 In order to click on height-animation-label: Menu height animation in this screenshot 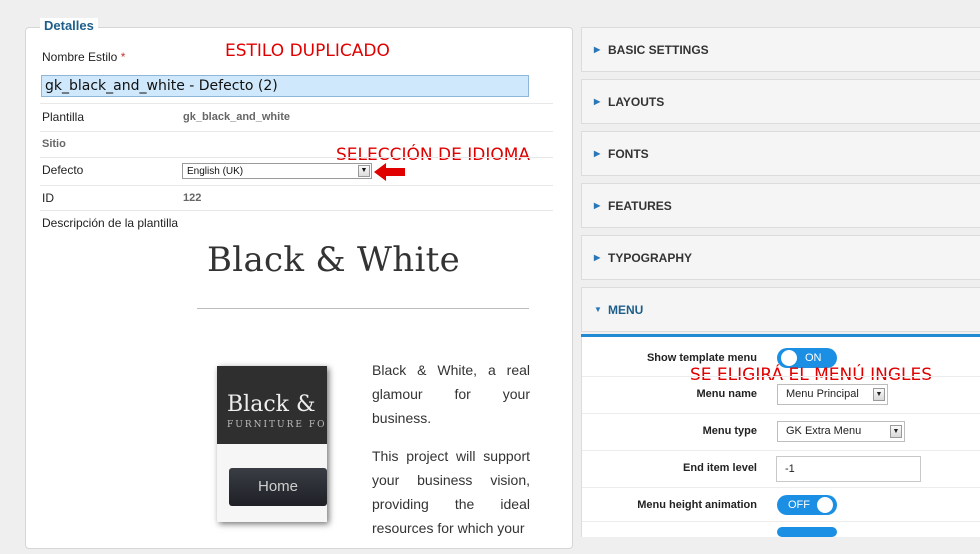, I will do `click(697, 505)`.